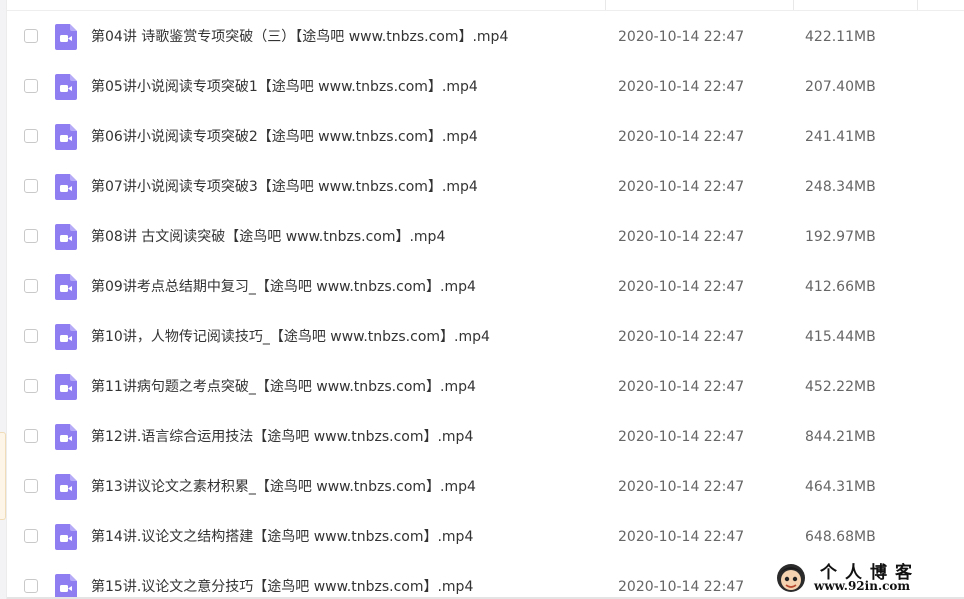 This screenshot has height=599, width=964. I want to click on file-size: 452.22MB, so click(840, 387).